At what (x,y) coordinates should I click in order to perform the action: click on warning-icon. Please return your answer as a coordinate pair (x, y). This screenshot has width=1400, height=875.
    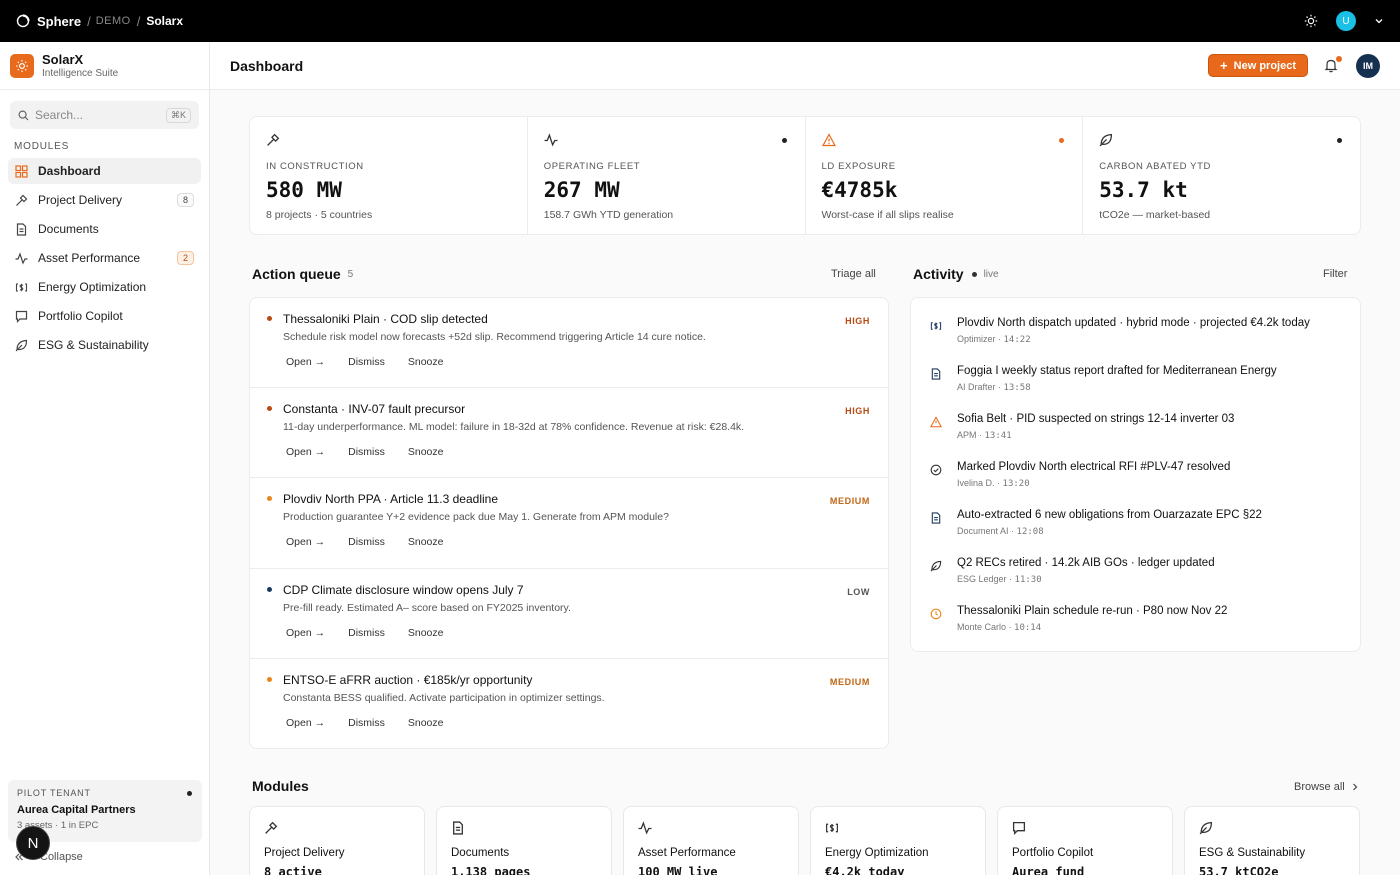
    Looking at the image, I should click on (828, 140).